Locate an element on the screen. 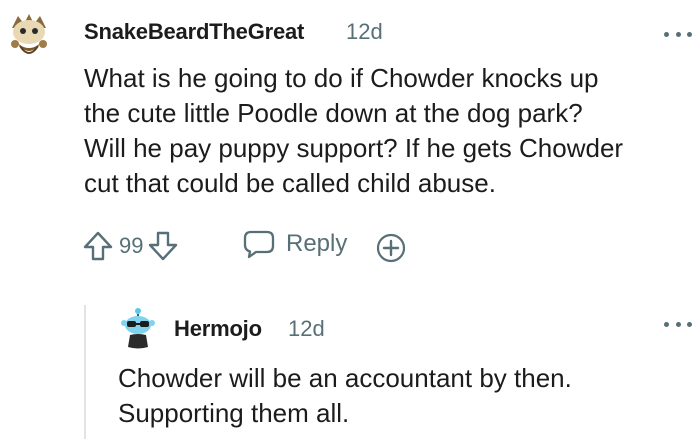 This screenshot has height=439, width=700. award-button is located at coordinates (391, 250).